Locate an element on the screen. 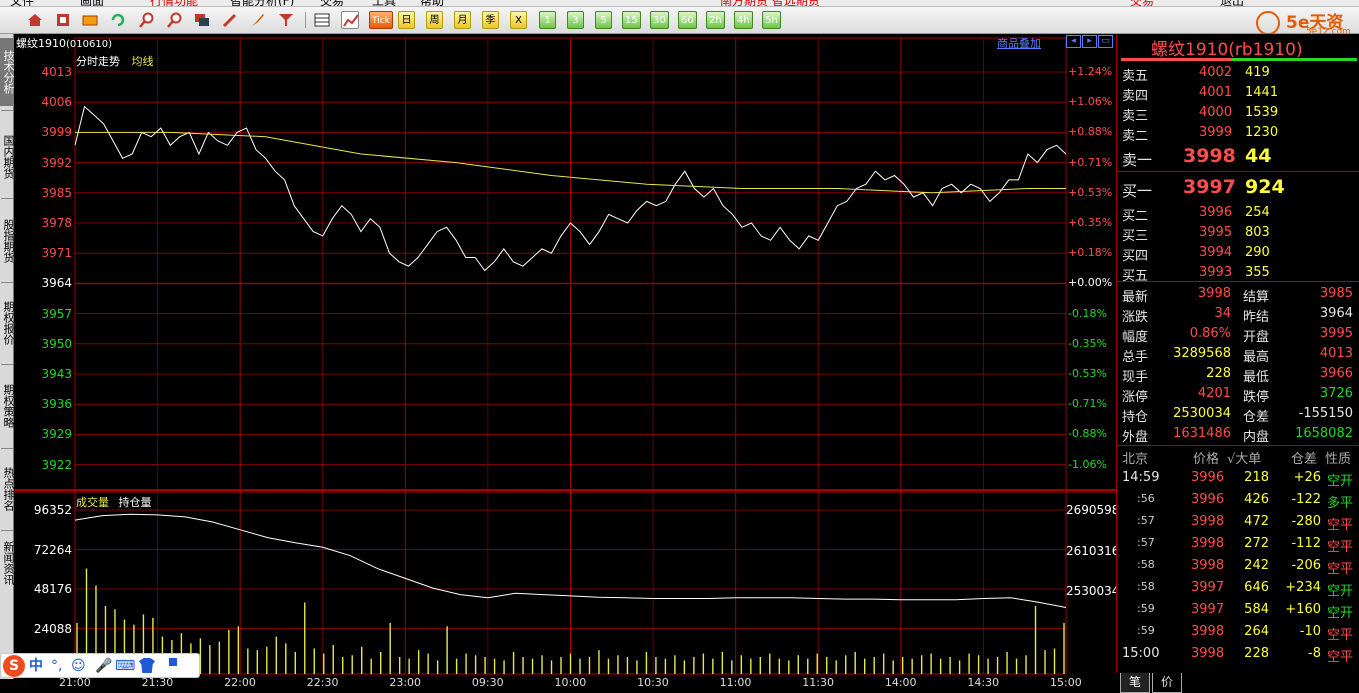 This screenshot has width=1359, height=693. percent-tick-label: +0.35% is located at coordinates (1090, 222).